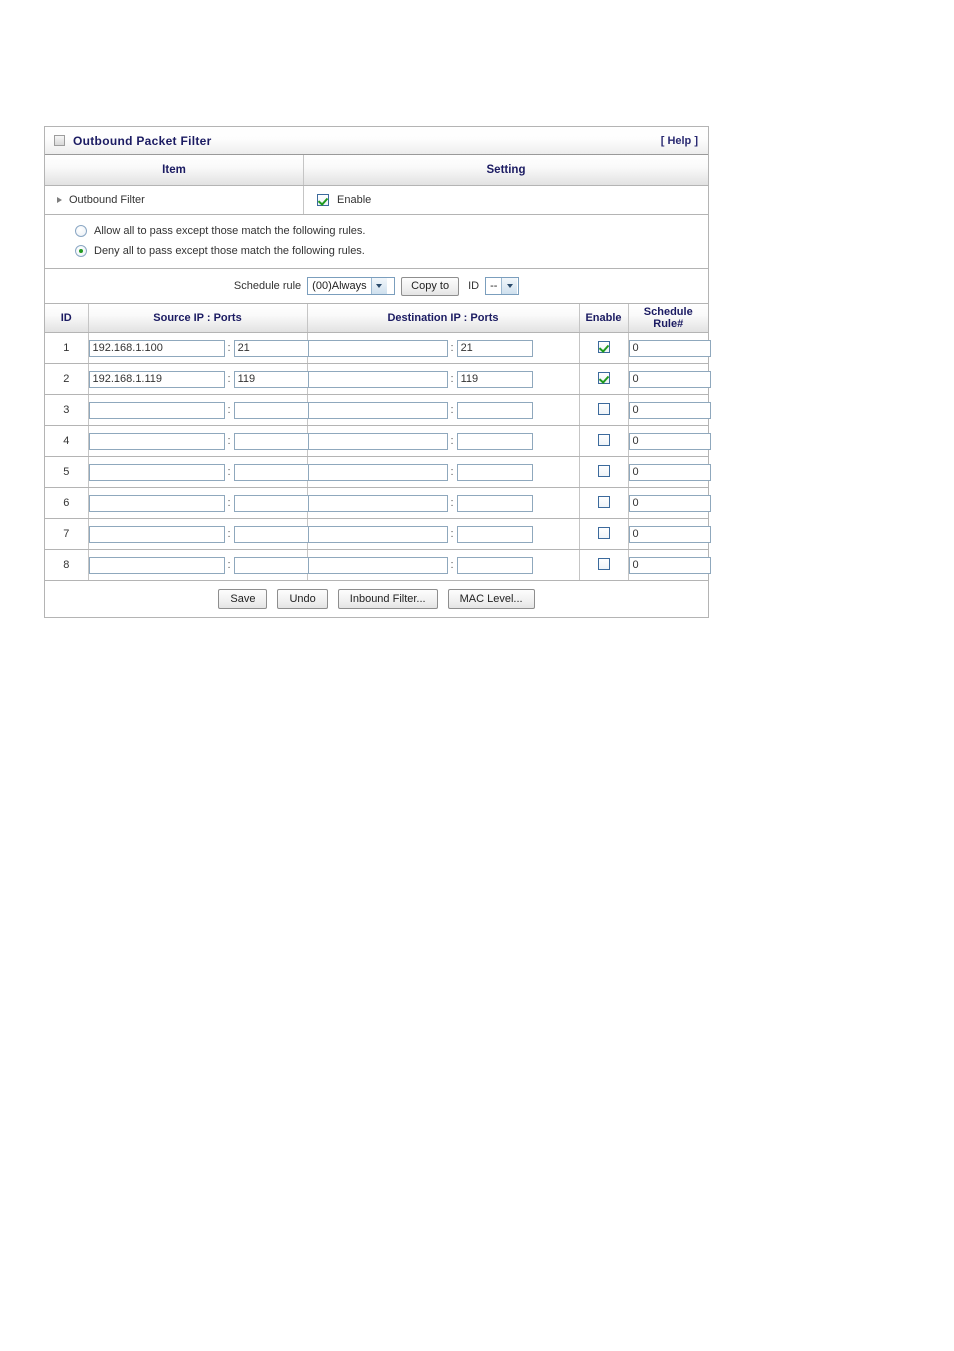 This screenshot has height=1351, width=954. What do you see at coordinates (506, 170) in the screenshot?
I see `column-header-setting: Setting` at bounding box center [506, 170].